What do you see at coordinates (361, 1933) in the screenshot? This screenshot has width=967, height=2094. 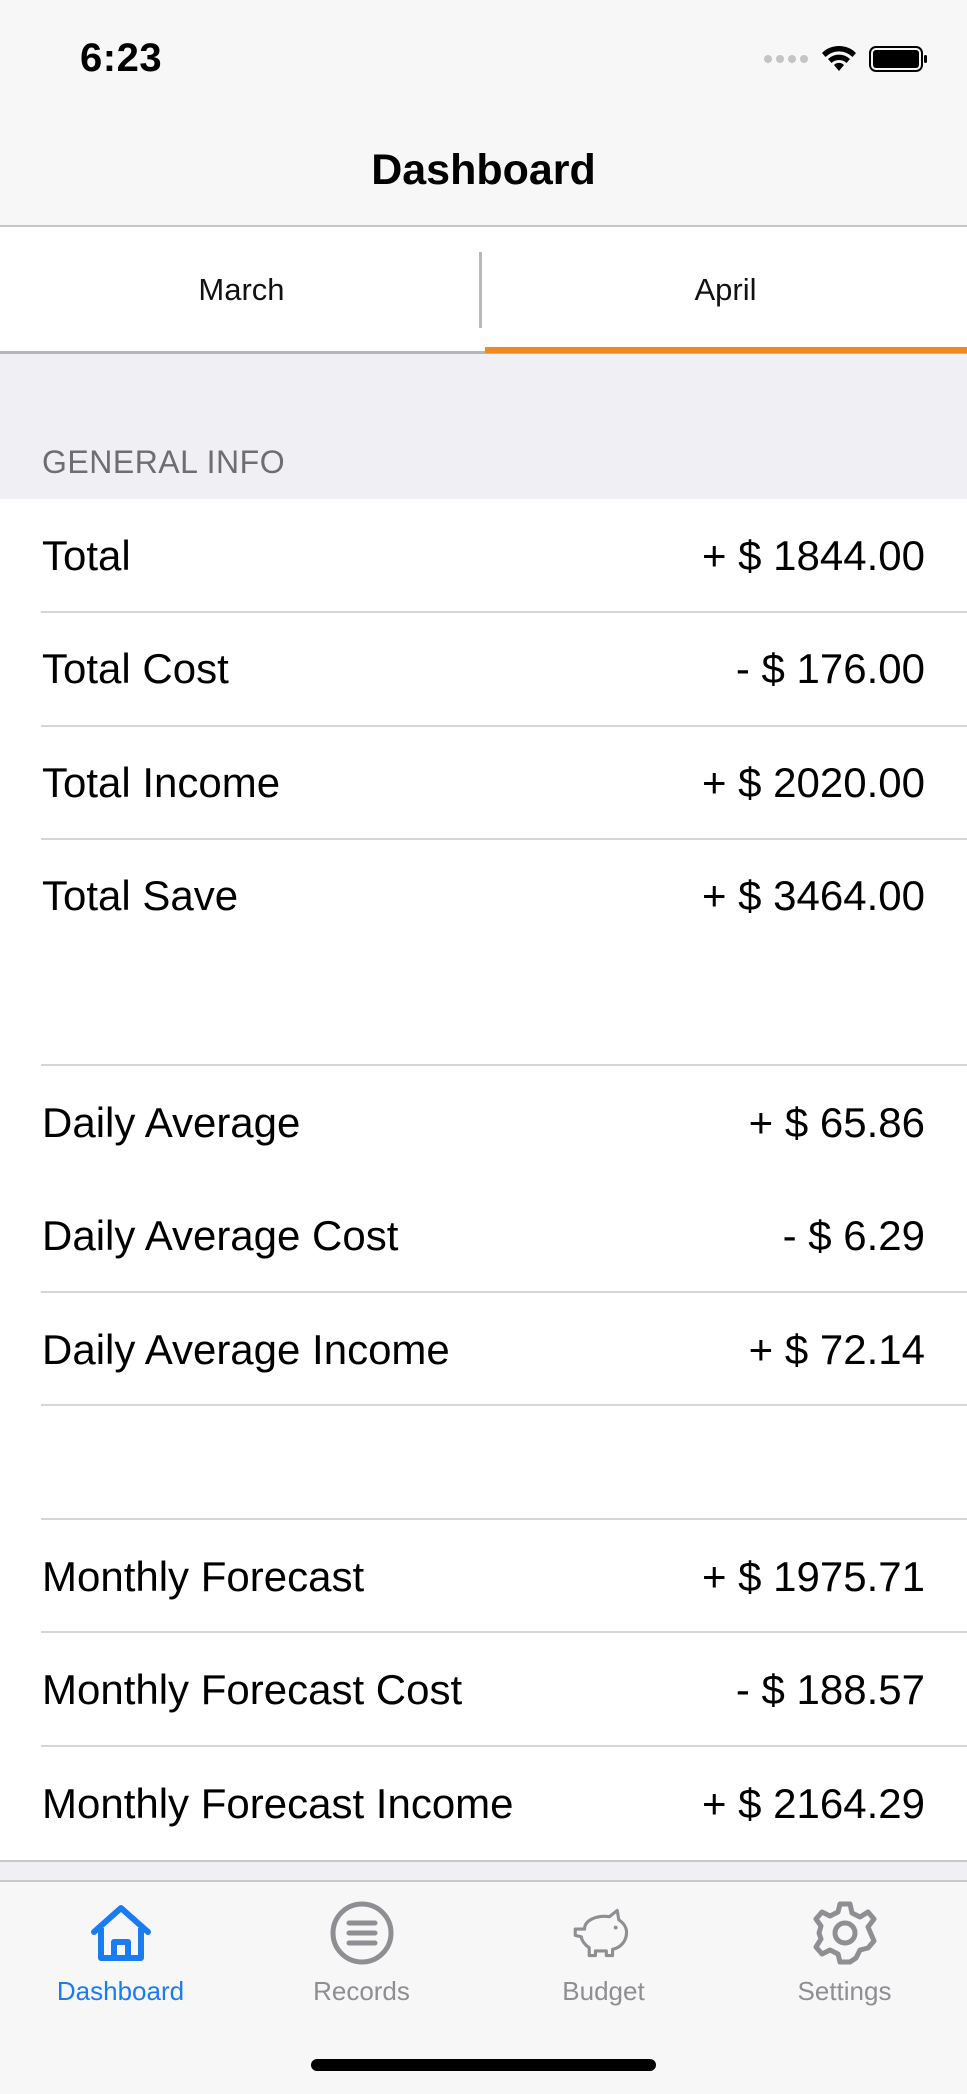 I see `list-icon` at bounding box center [361, 1933].